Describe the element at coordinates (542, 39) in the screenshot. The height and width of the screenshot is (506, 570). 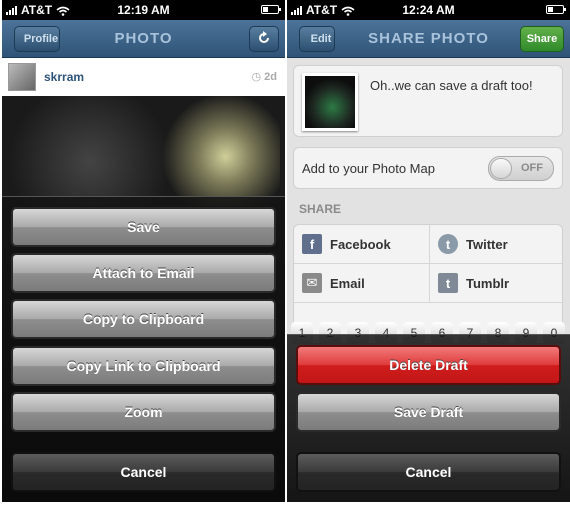
I see `share-button: Share` at that location.